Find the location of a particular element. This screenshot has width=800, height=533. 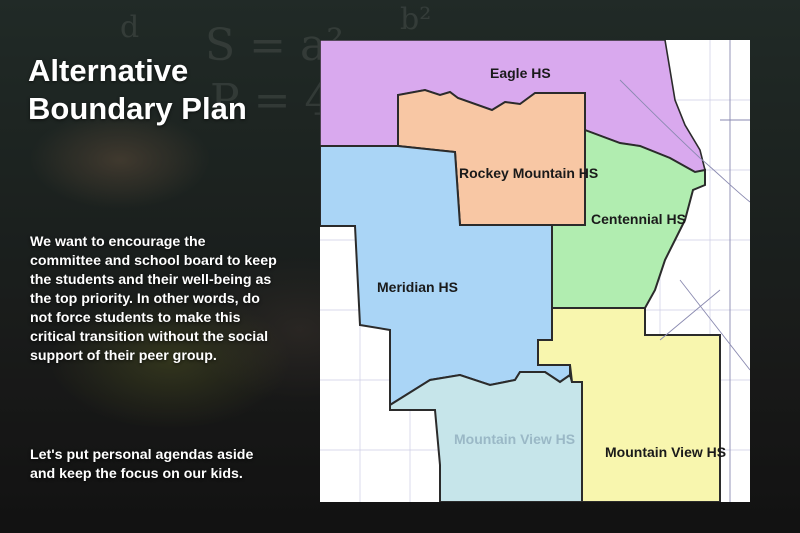

label-mountain-view-hs-east: Mountain View HS is located at coordinates (665, 452).